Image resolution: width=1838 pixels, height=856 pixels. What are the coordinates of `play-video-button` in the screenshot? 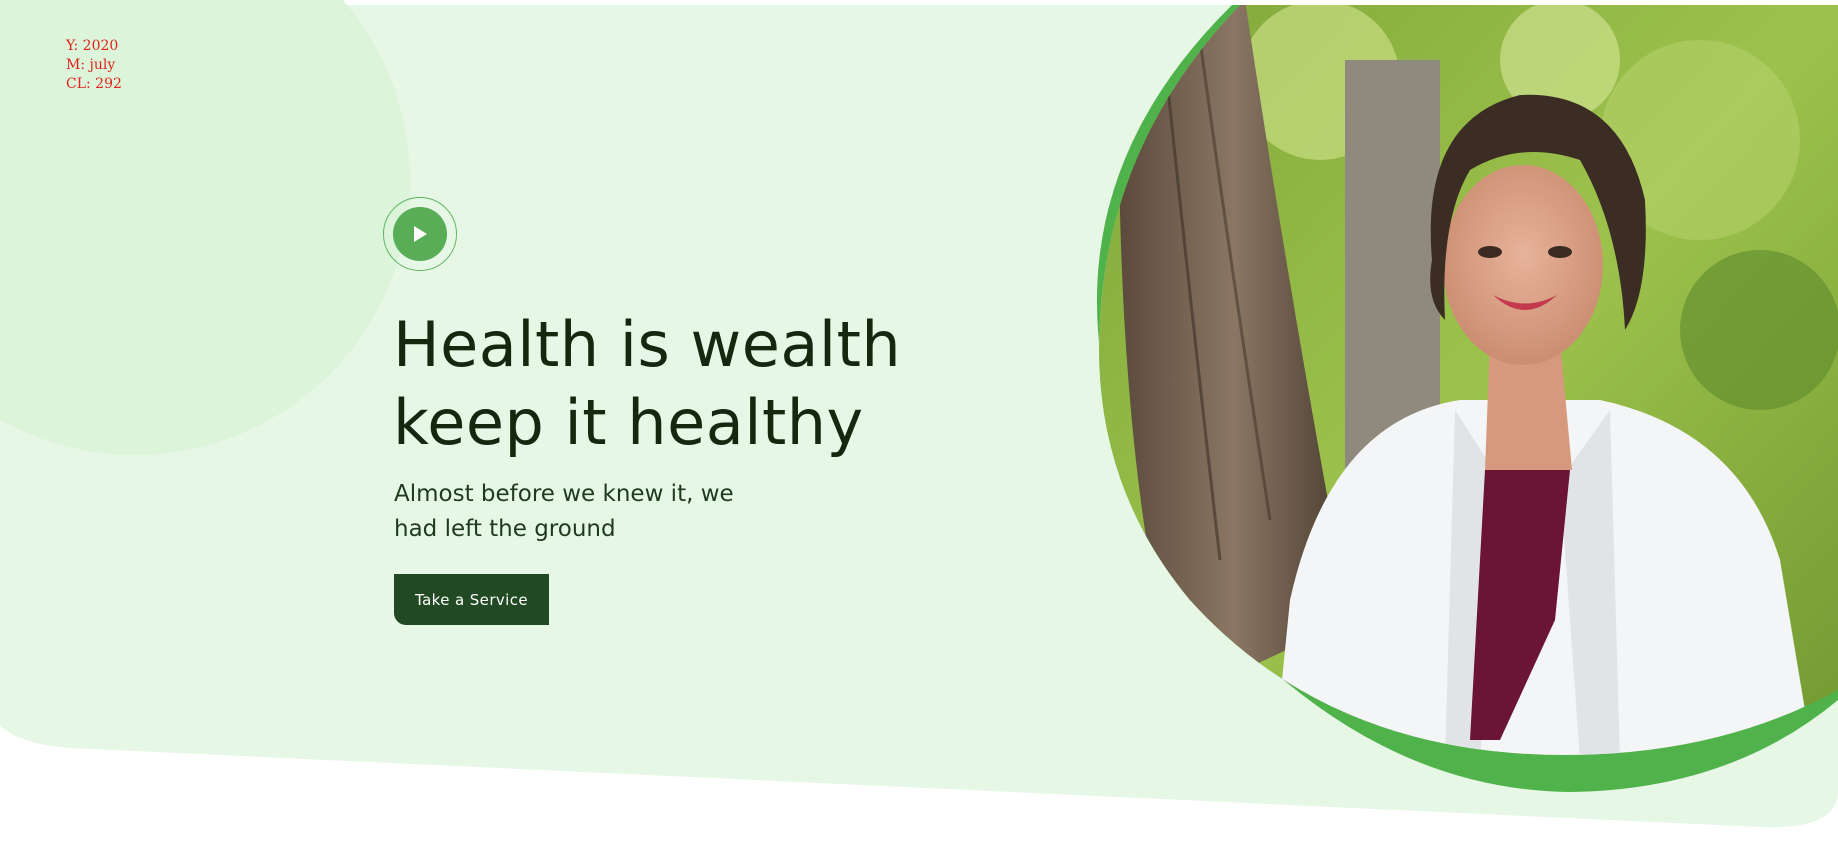 It's located at (420, 234).